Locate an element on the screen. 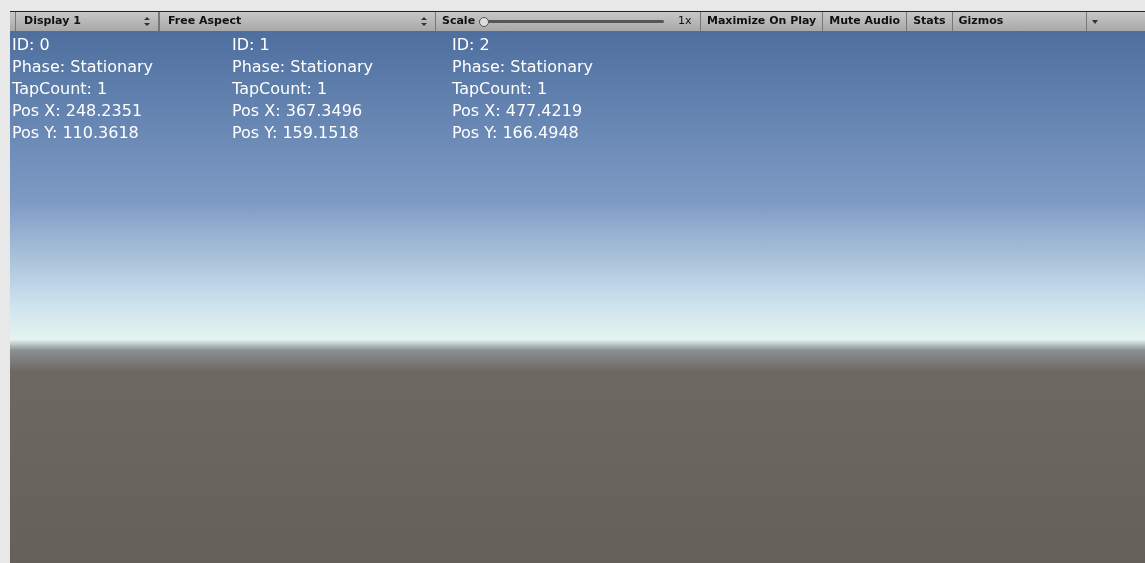 This screenshot has width=1145, height=563. scale-reading: 1x is located at coordinates (685, 21).